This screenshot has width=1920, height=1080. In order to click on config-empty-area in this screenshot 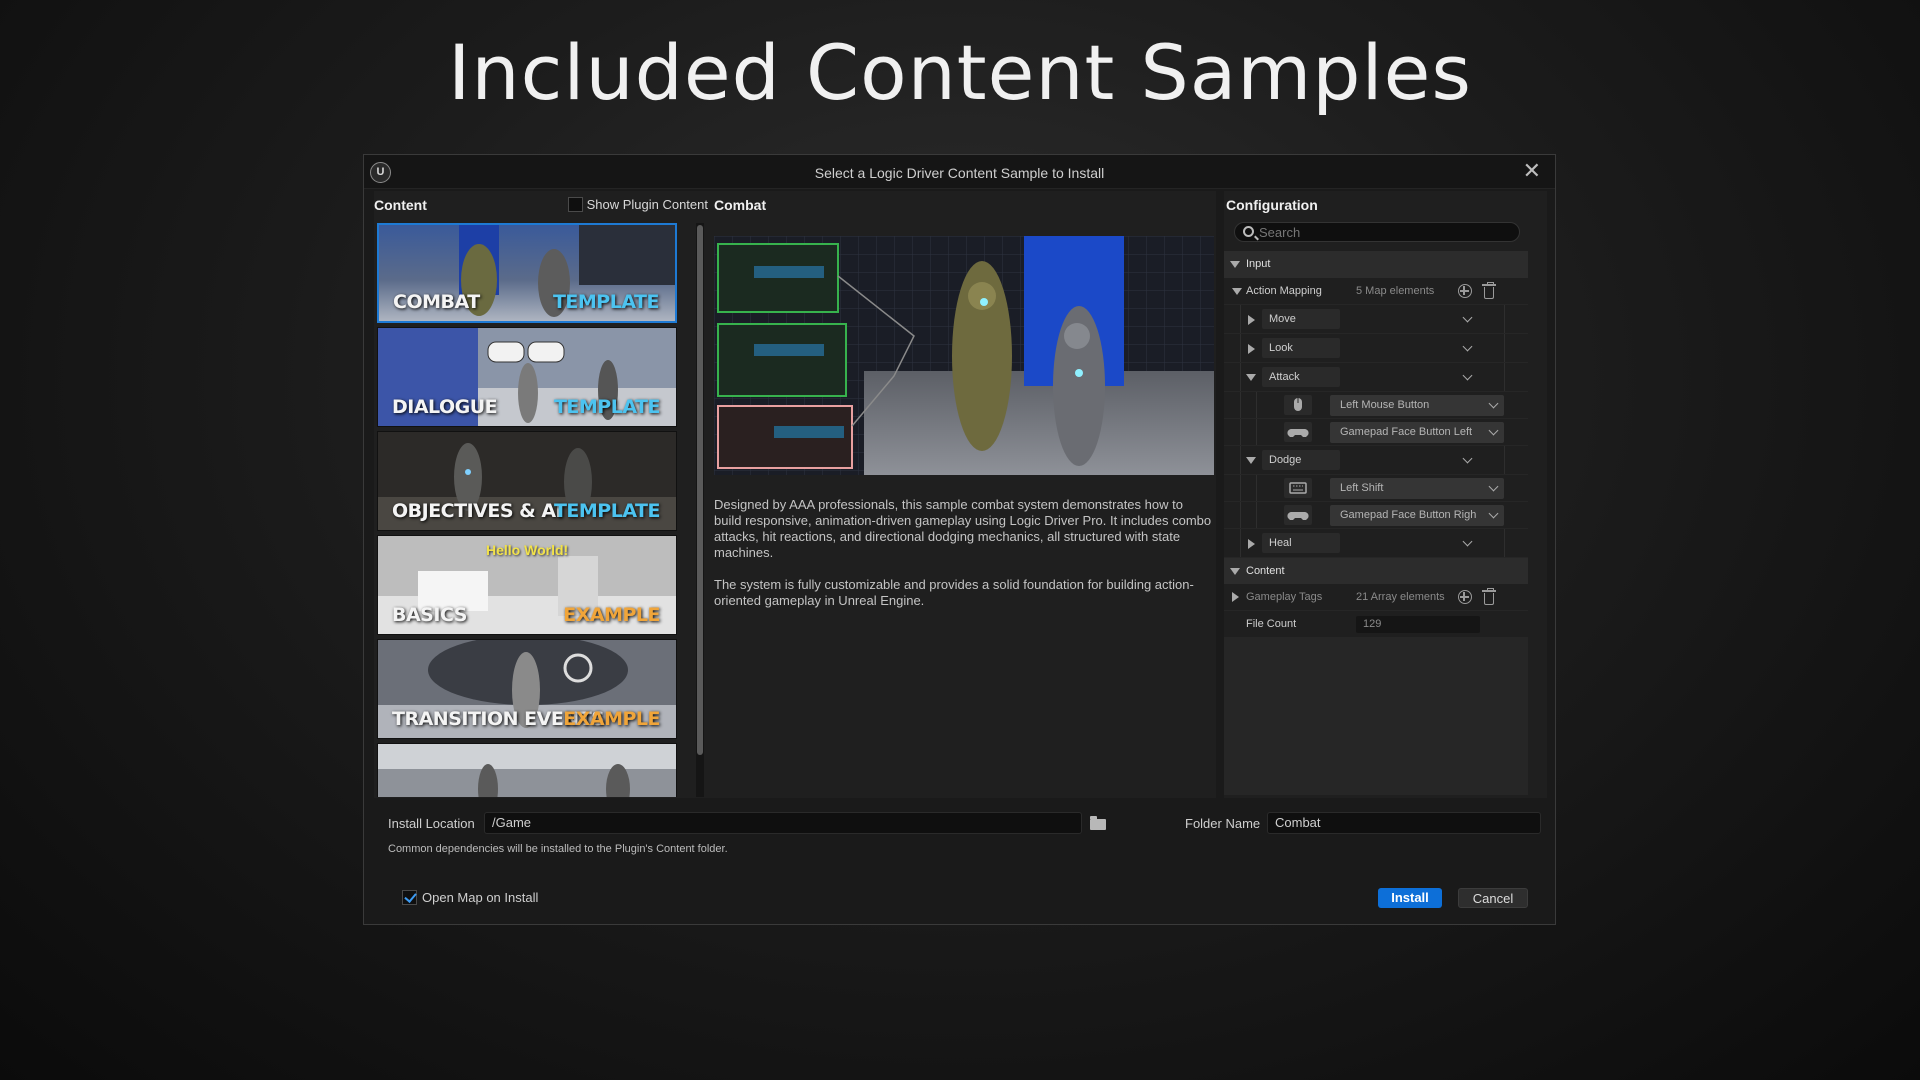, I will do `click(1376, 716)`.